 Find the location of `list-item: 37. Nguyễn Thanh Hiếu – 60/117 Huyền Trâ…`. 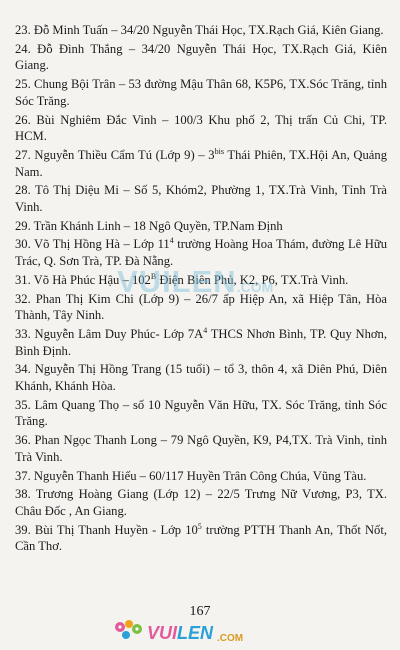

list-item: 37. Nguyễn Thanh Hiếu – 60/117 Huyền Trâ… is located at coordinates (191, 475).